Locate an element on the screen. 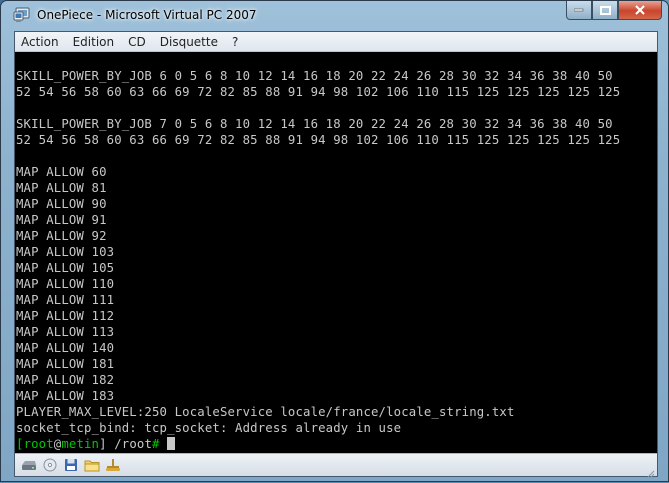 The width and height of the screenshot is (669, 483). title-bar: OnePiece - Microsoft Virtual PC 2007 is located at coordinates (334, 16).